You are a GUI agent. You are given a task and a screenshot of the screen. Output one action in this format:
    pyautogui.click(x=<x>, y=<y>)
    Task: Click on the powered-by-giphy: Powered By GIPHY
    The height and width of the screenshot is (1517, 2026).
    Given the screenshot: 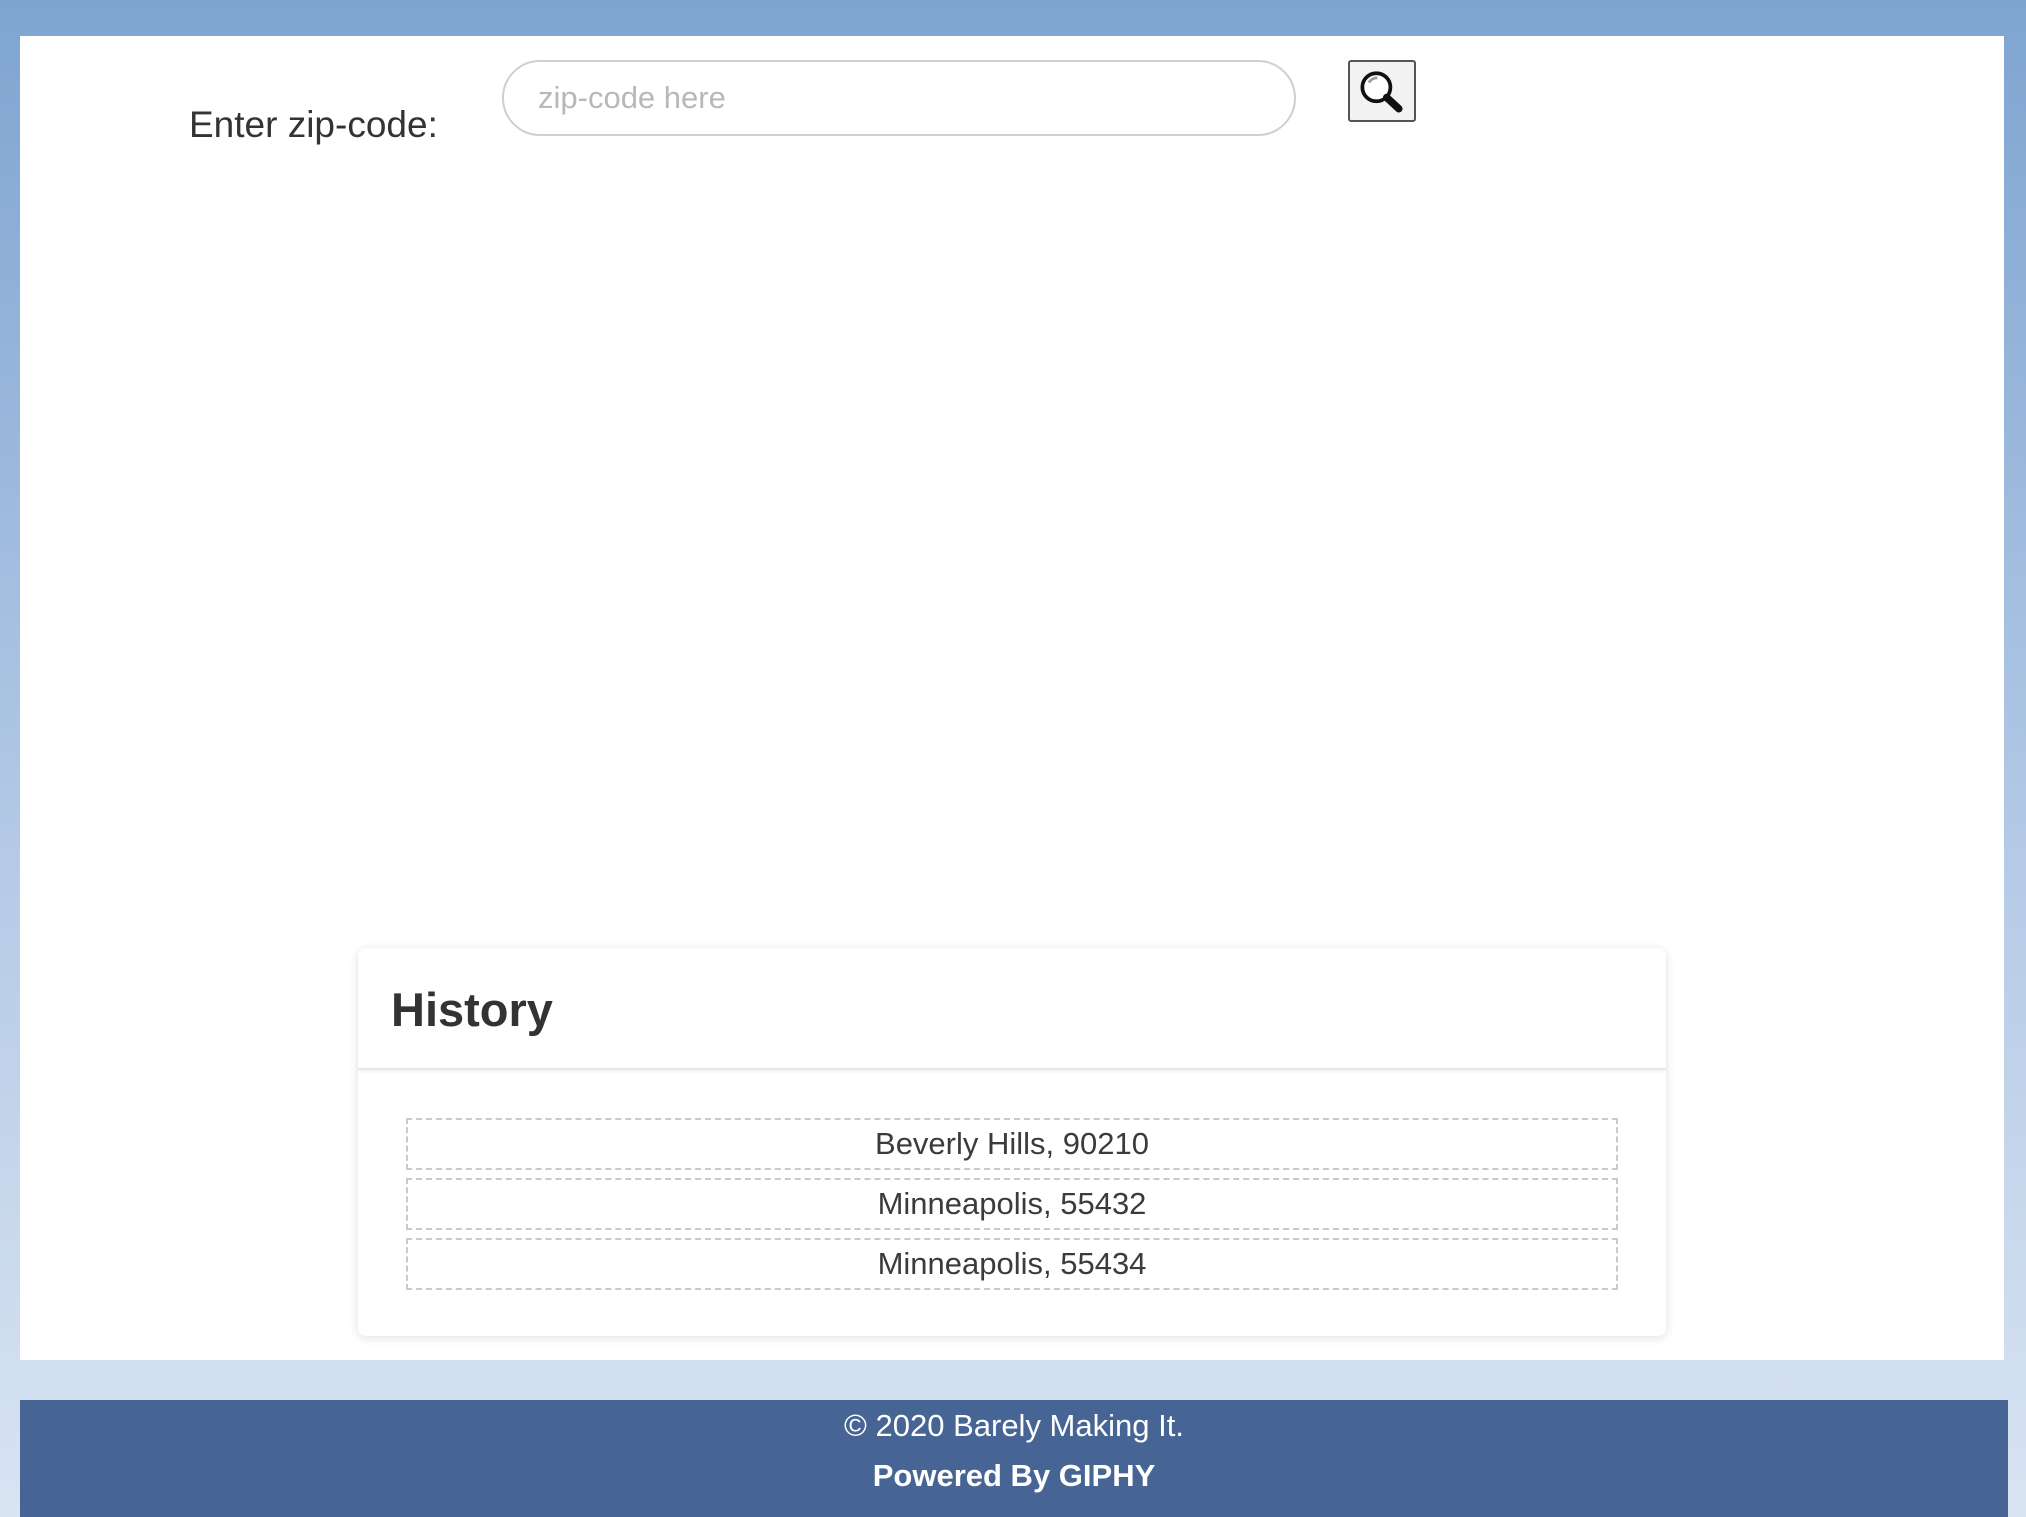 What is the action you would take?
    pyautogui.click(x=1014, y=1475)
    